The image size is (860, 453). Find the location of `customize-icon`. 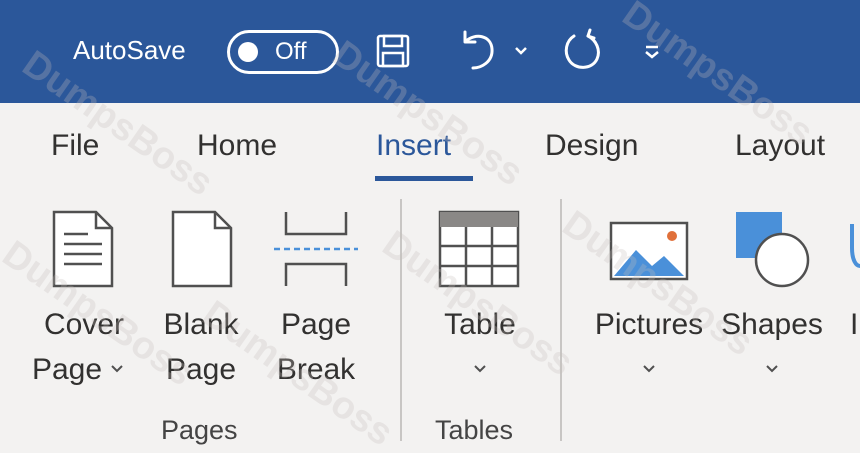

customize-icon is located at coordinates (652, 52).